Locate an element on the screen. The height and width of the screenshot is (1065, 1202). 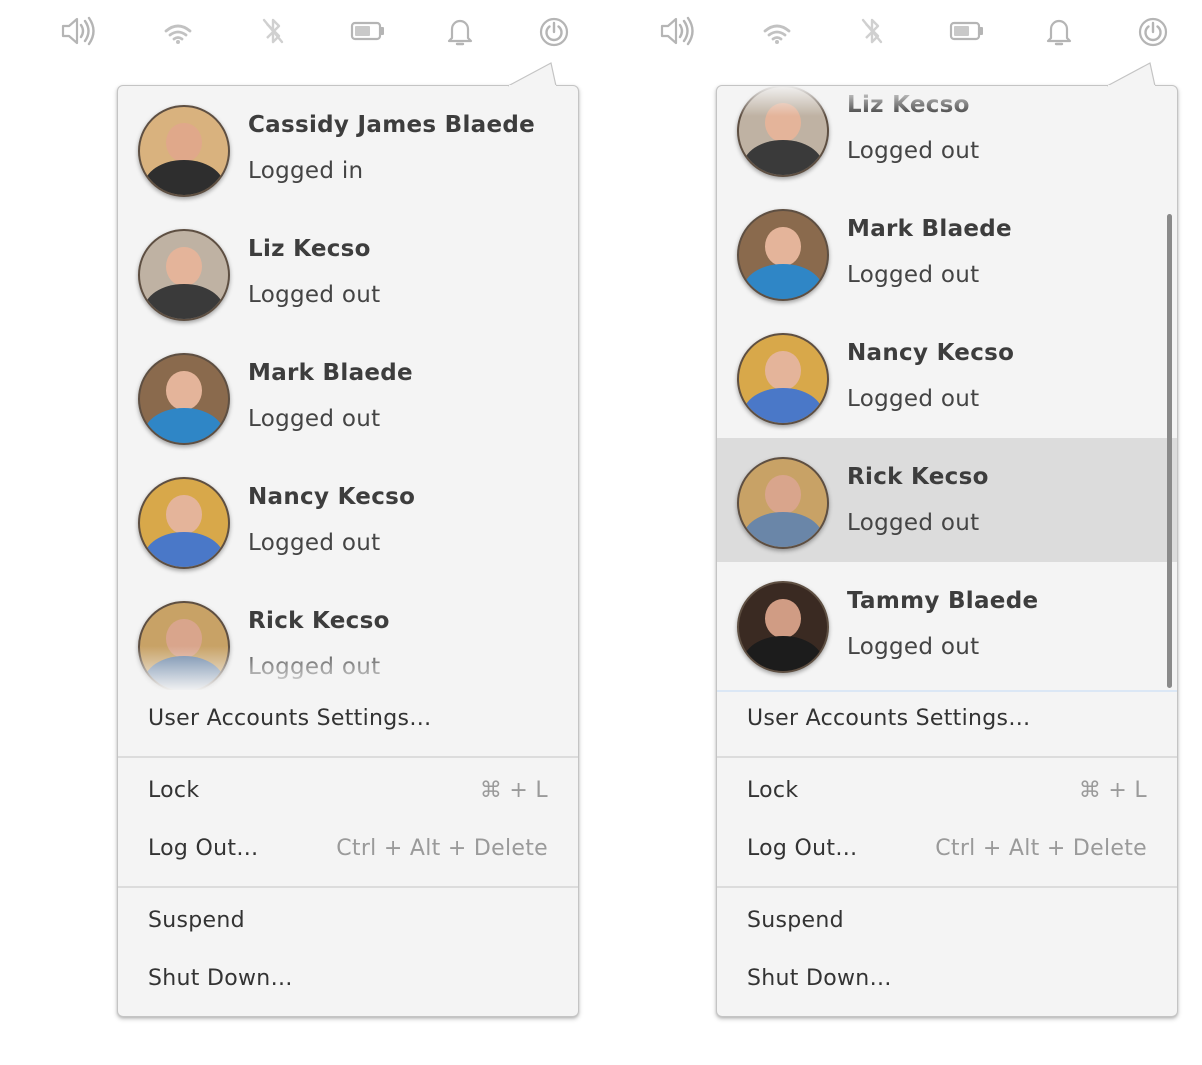
user-row: Rick Kecso Logged out is located at coordinates (348, 636).